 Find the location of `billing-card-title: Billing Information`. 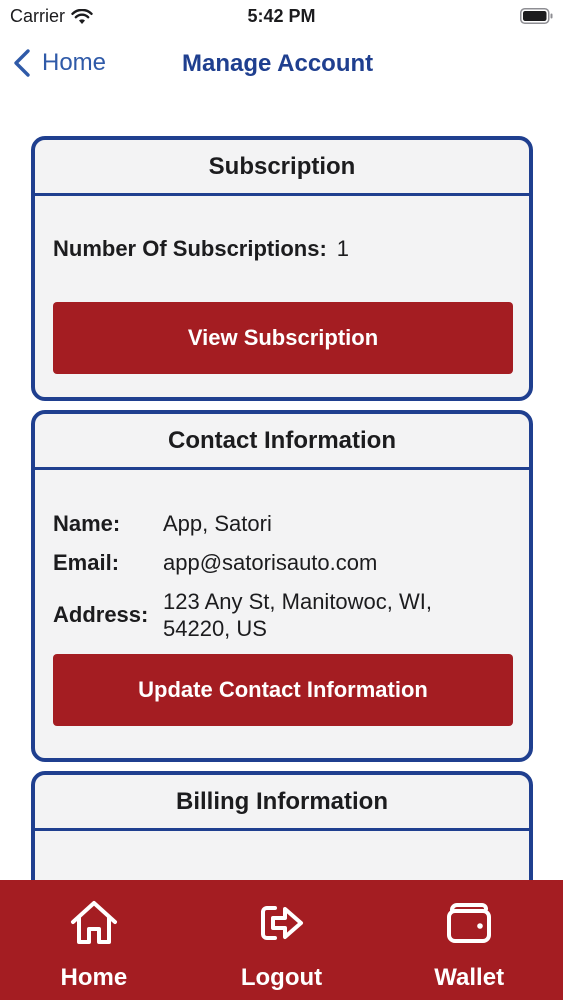

billing-card-title: Billing Information is located at coordinates (282, 801).